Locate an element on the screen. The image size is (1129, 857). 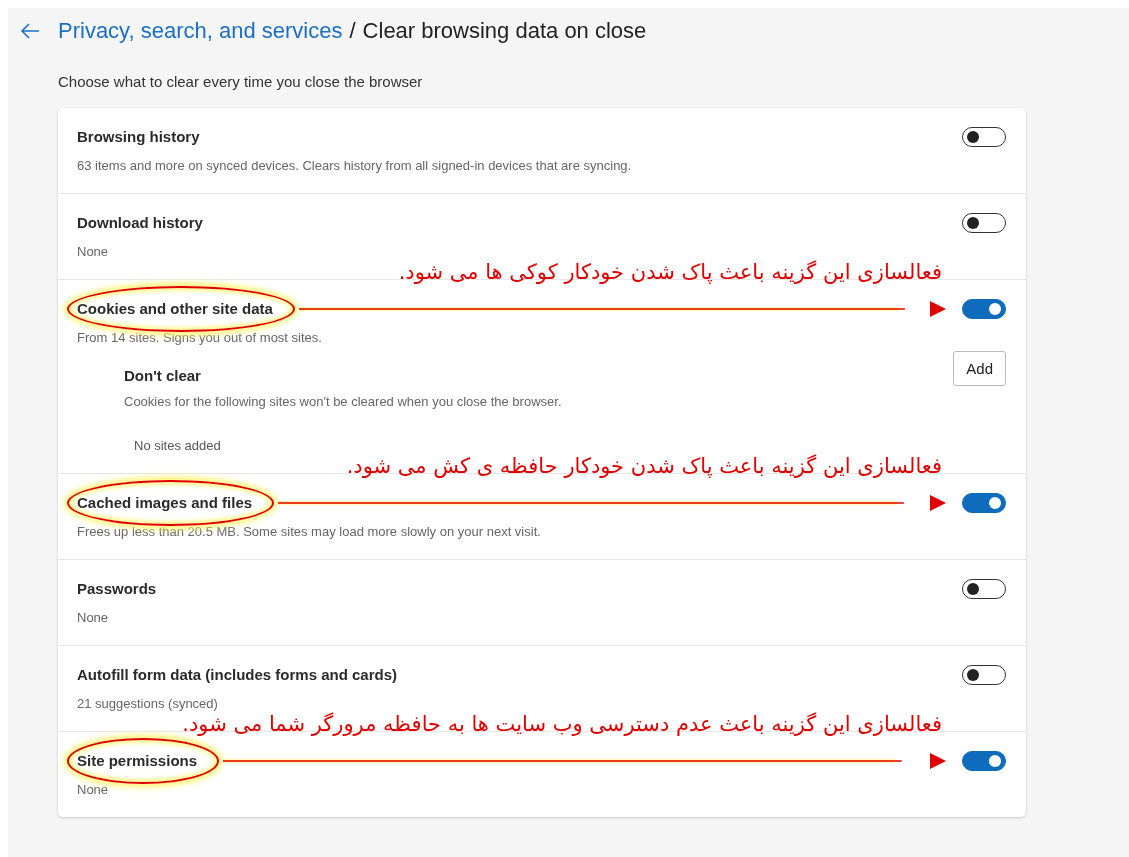
back-arrow-icon is located at coordinates (30, 31).